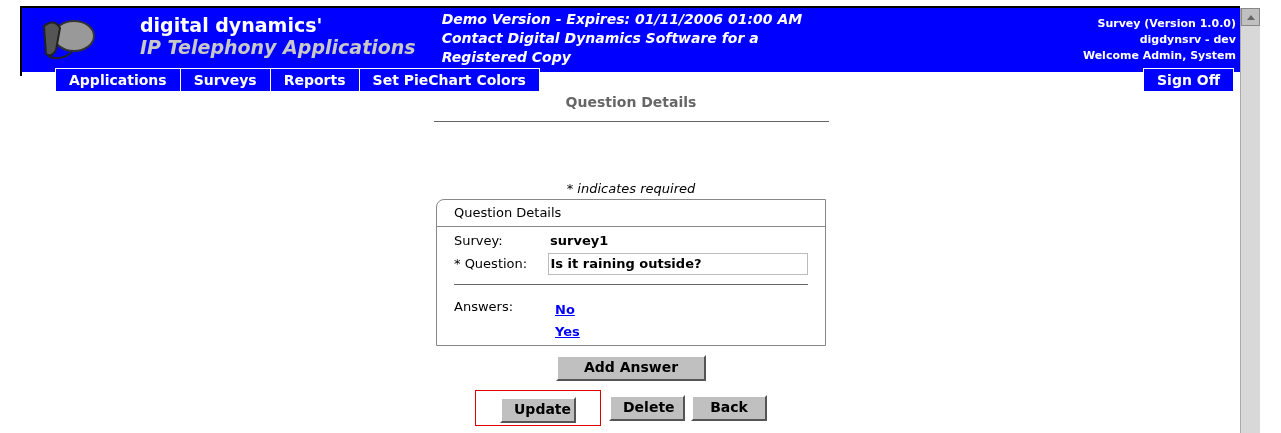  What do you see at coordinates (567, 331) in the screenshot?
I see `answer-link: Yes` at bounding box center [567, 331].